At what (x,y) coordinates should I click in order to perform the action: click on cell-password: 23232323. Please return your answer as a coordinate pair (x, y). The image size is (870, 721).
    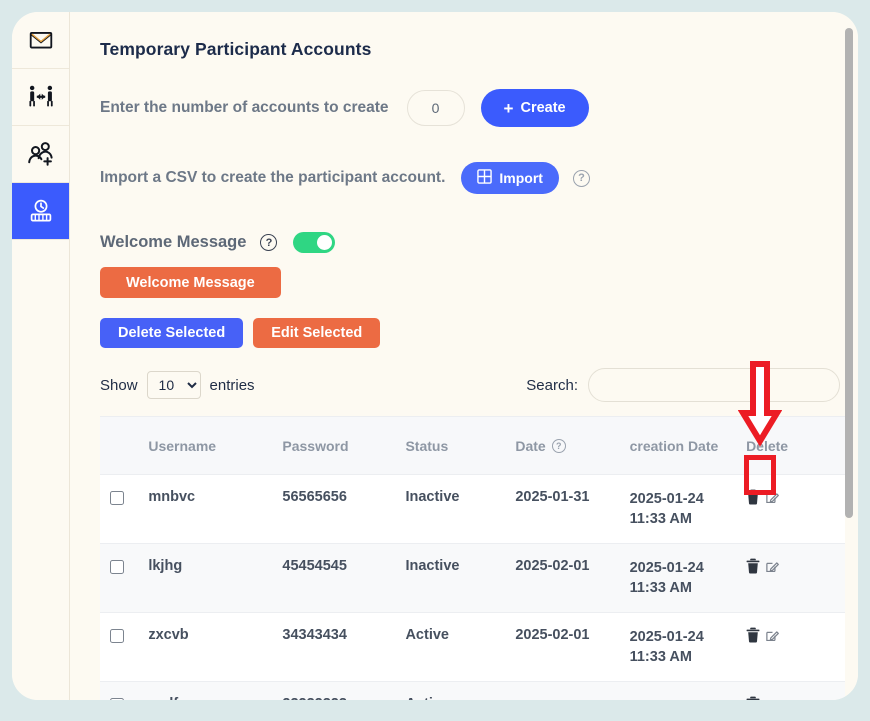
    Looking at the image, I should click on (344, 690).